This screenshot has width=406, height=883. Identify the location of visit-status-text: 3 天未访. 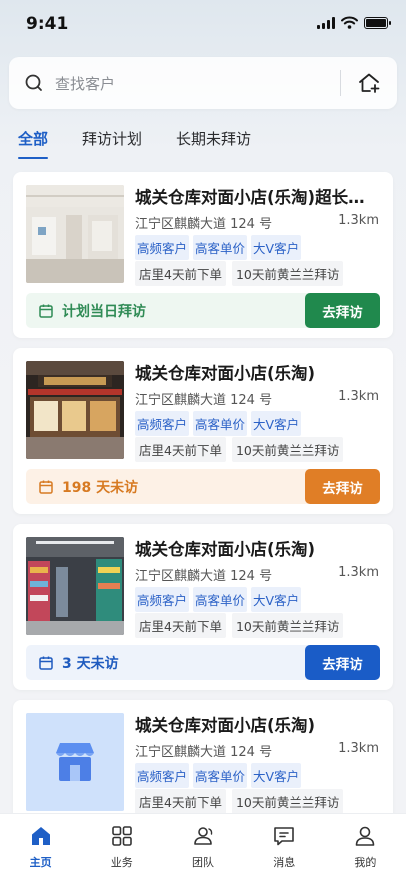
(90, 663).